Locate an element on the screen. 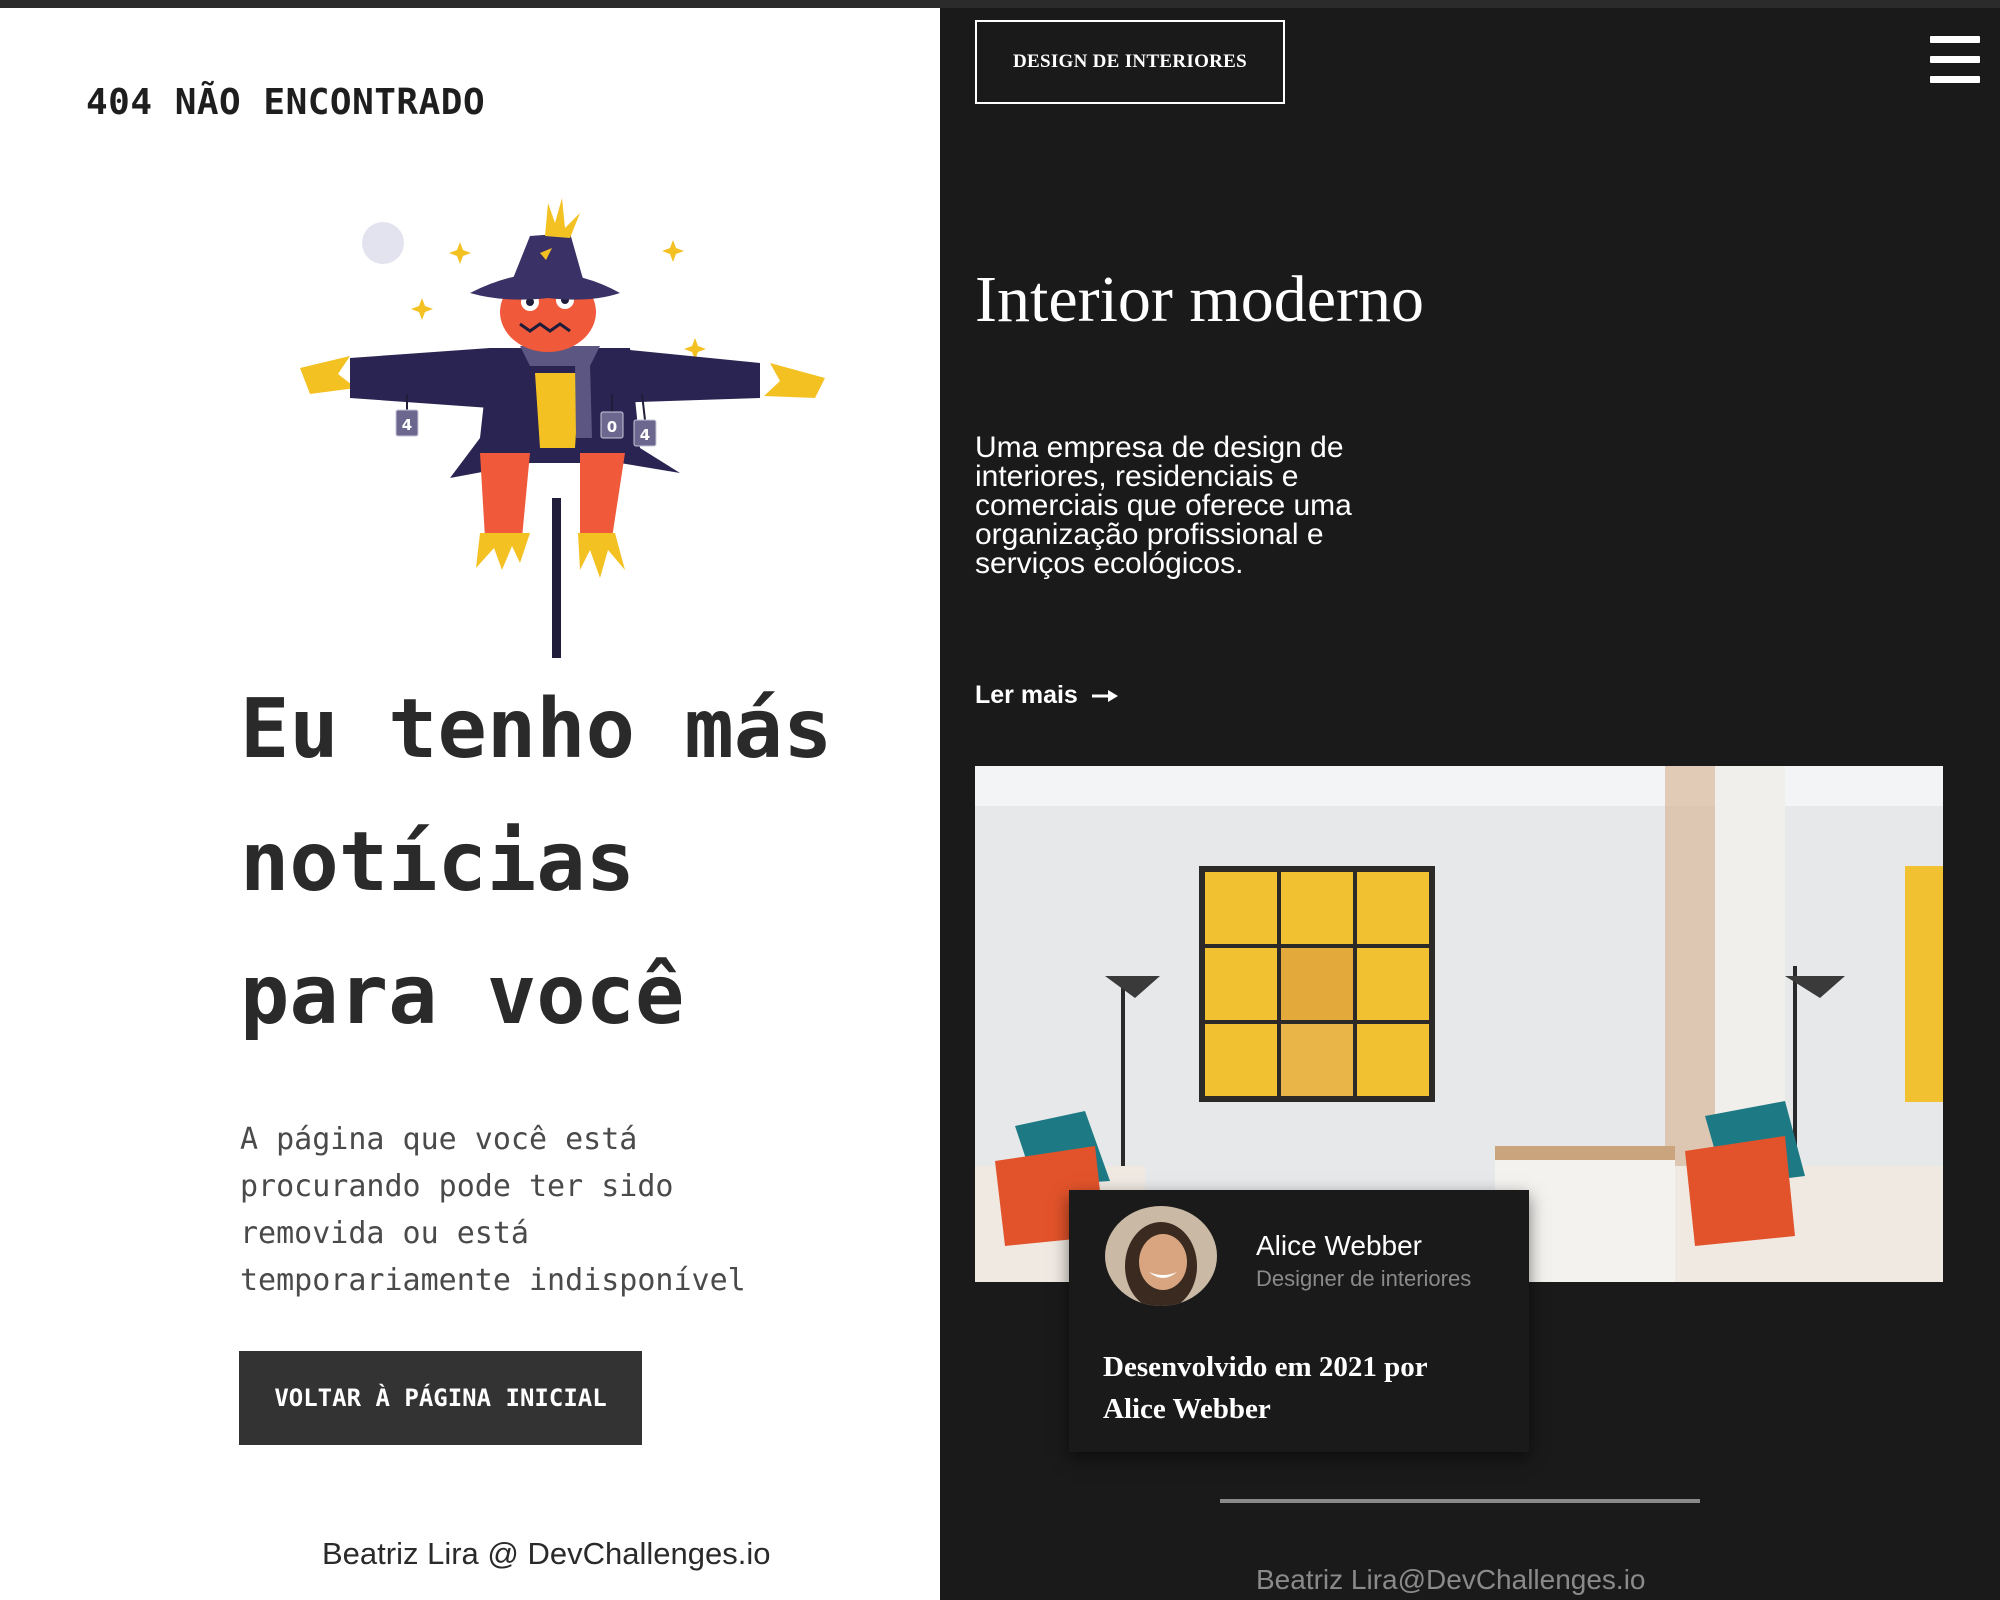 This screenshot has height=1600, width=2000. headline: Eu tenho más notícias para você is located at coordinates (585, 862).